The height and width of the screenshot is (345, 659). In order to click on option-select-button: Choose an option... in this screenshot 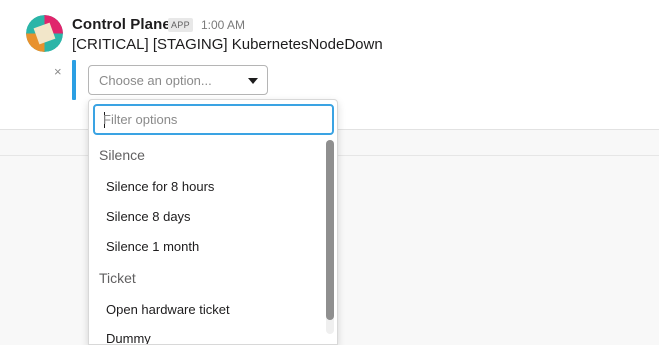, I will do `click(178, 80)`.